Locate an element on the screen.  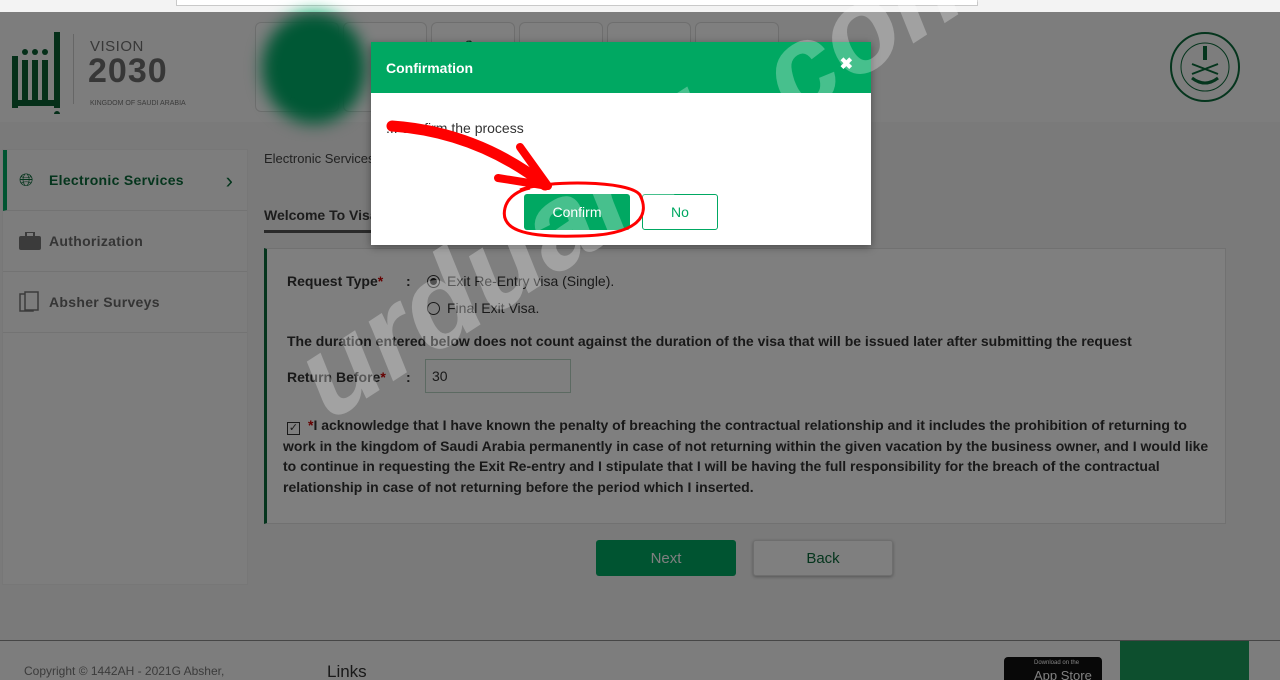
no-button: No is located at coordinates (680, 212).